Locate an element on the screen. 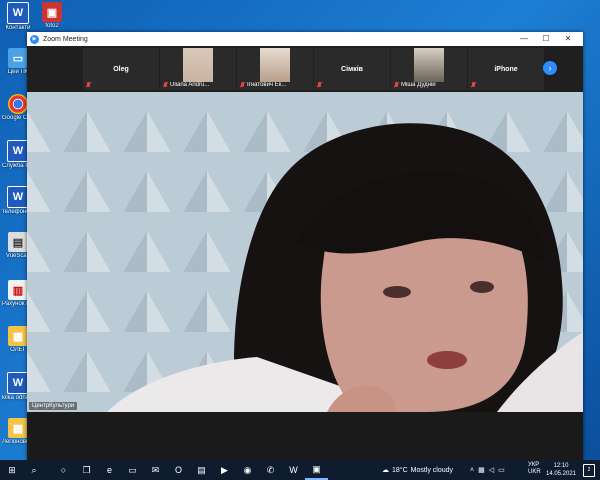  desktop-icon: W Контакти is located at coordinates (18, 17).